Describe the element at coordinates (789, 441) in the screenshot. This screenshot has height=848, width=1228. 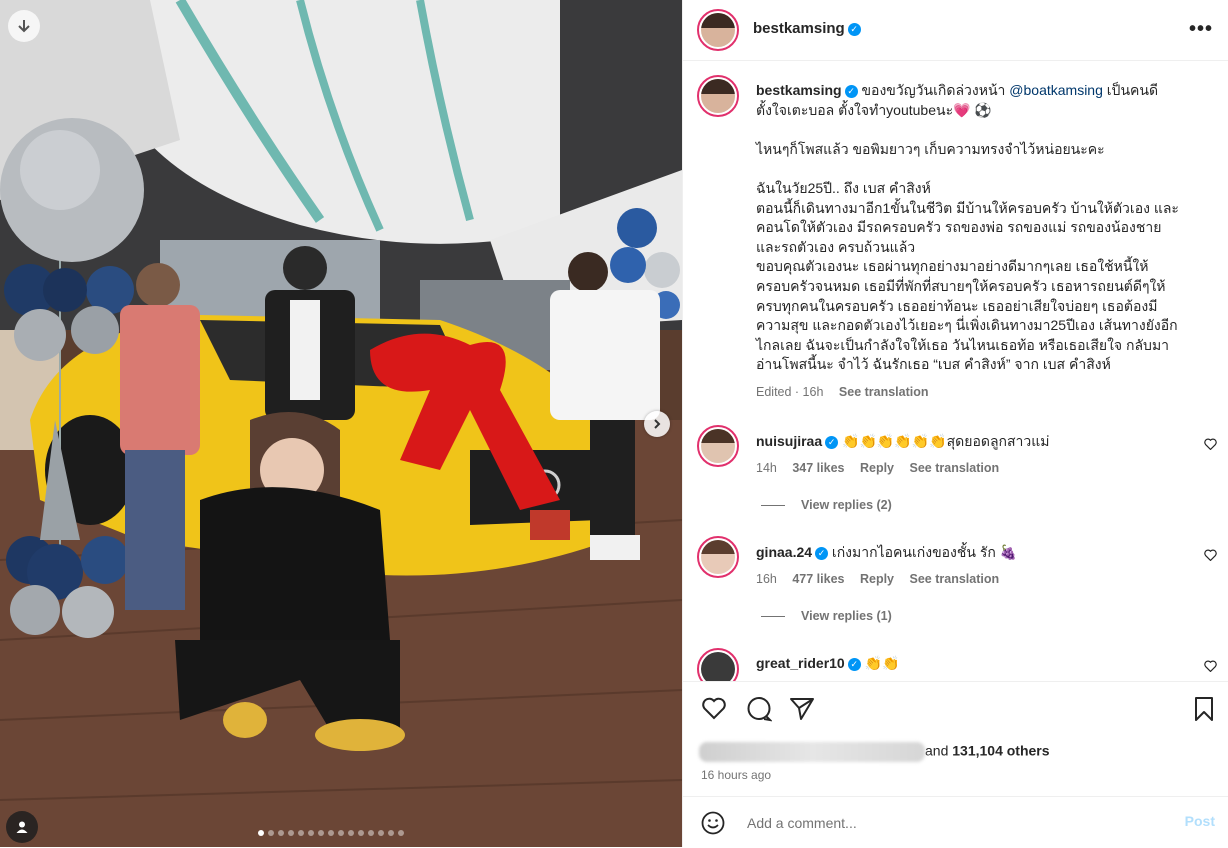
I see `comment-username: nuisujiraa` at that location.